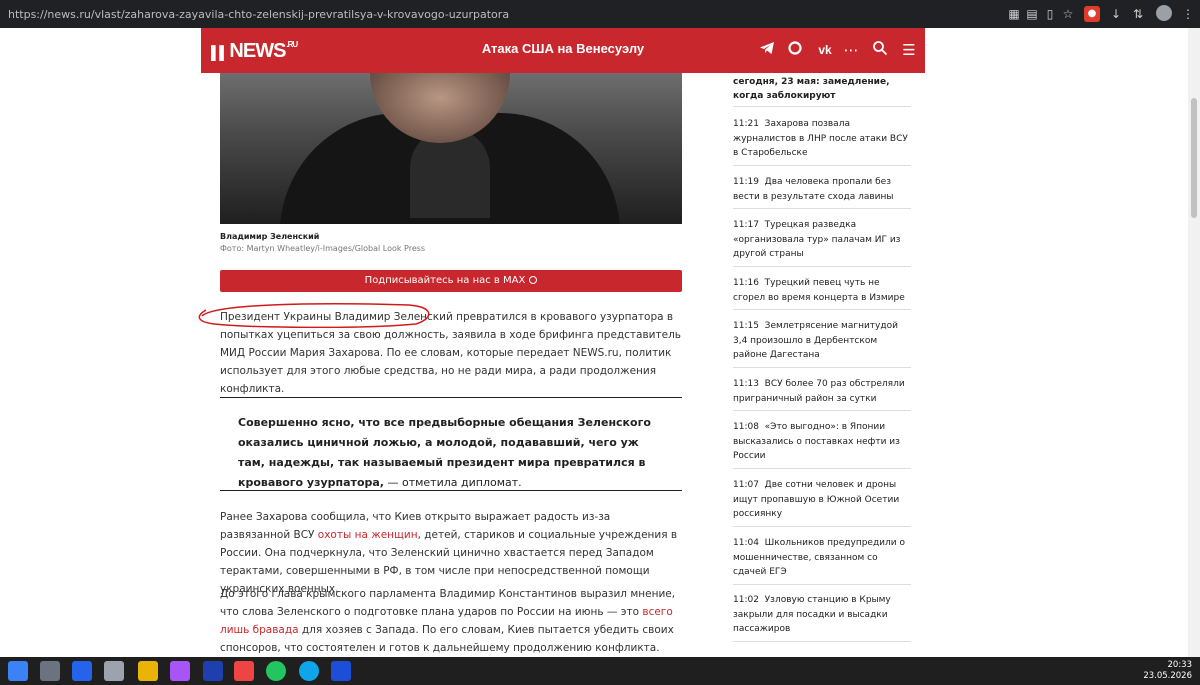 The height and width of the screenshot is (685, 1200). Describe the element at coordinates (1164, 13) in the screenshot. I see `profile-avatar` at that location.